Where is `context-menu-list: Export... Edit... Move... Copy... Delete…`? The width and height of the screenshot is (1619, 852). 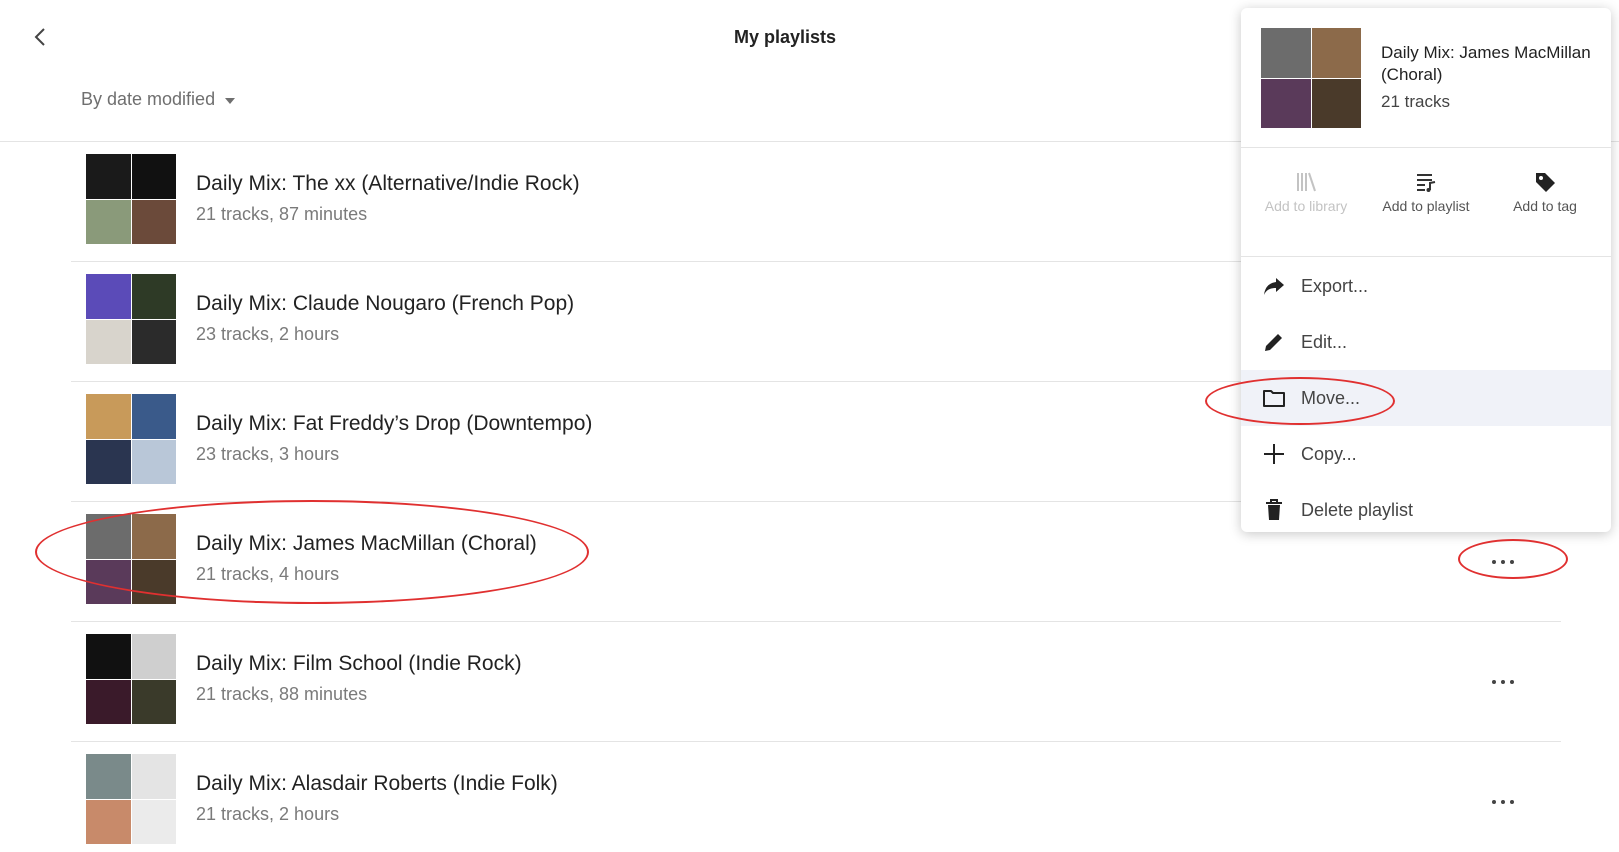
context-menu-list: Export... Edit... Move... Copy... Delete… is located at coordinates (1426, 395).